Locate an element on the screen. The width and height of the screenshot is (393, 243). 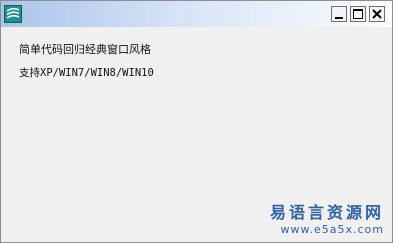
description-label: 简单代码回归经典窗口风格 is located at coordinates (85, 49).